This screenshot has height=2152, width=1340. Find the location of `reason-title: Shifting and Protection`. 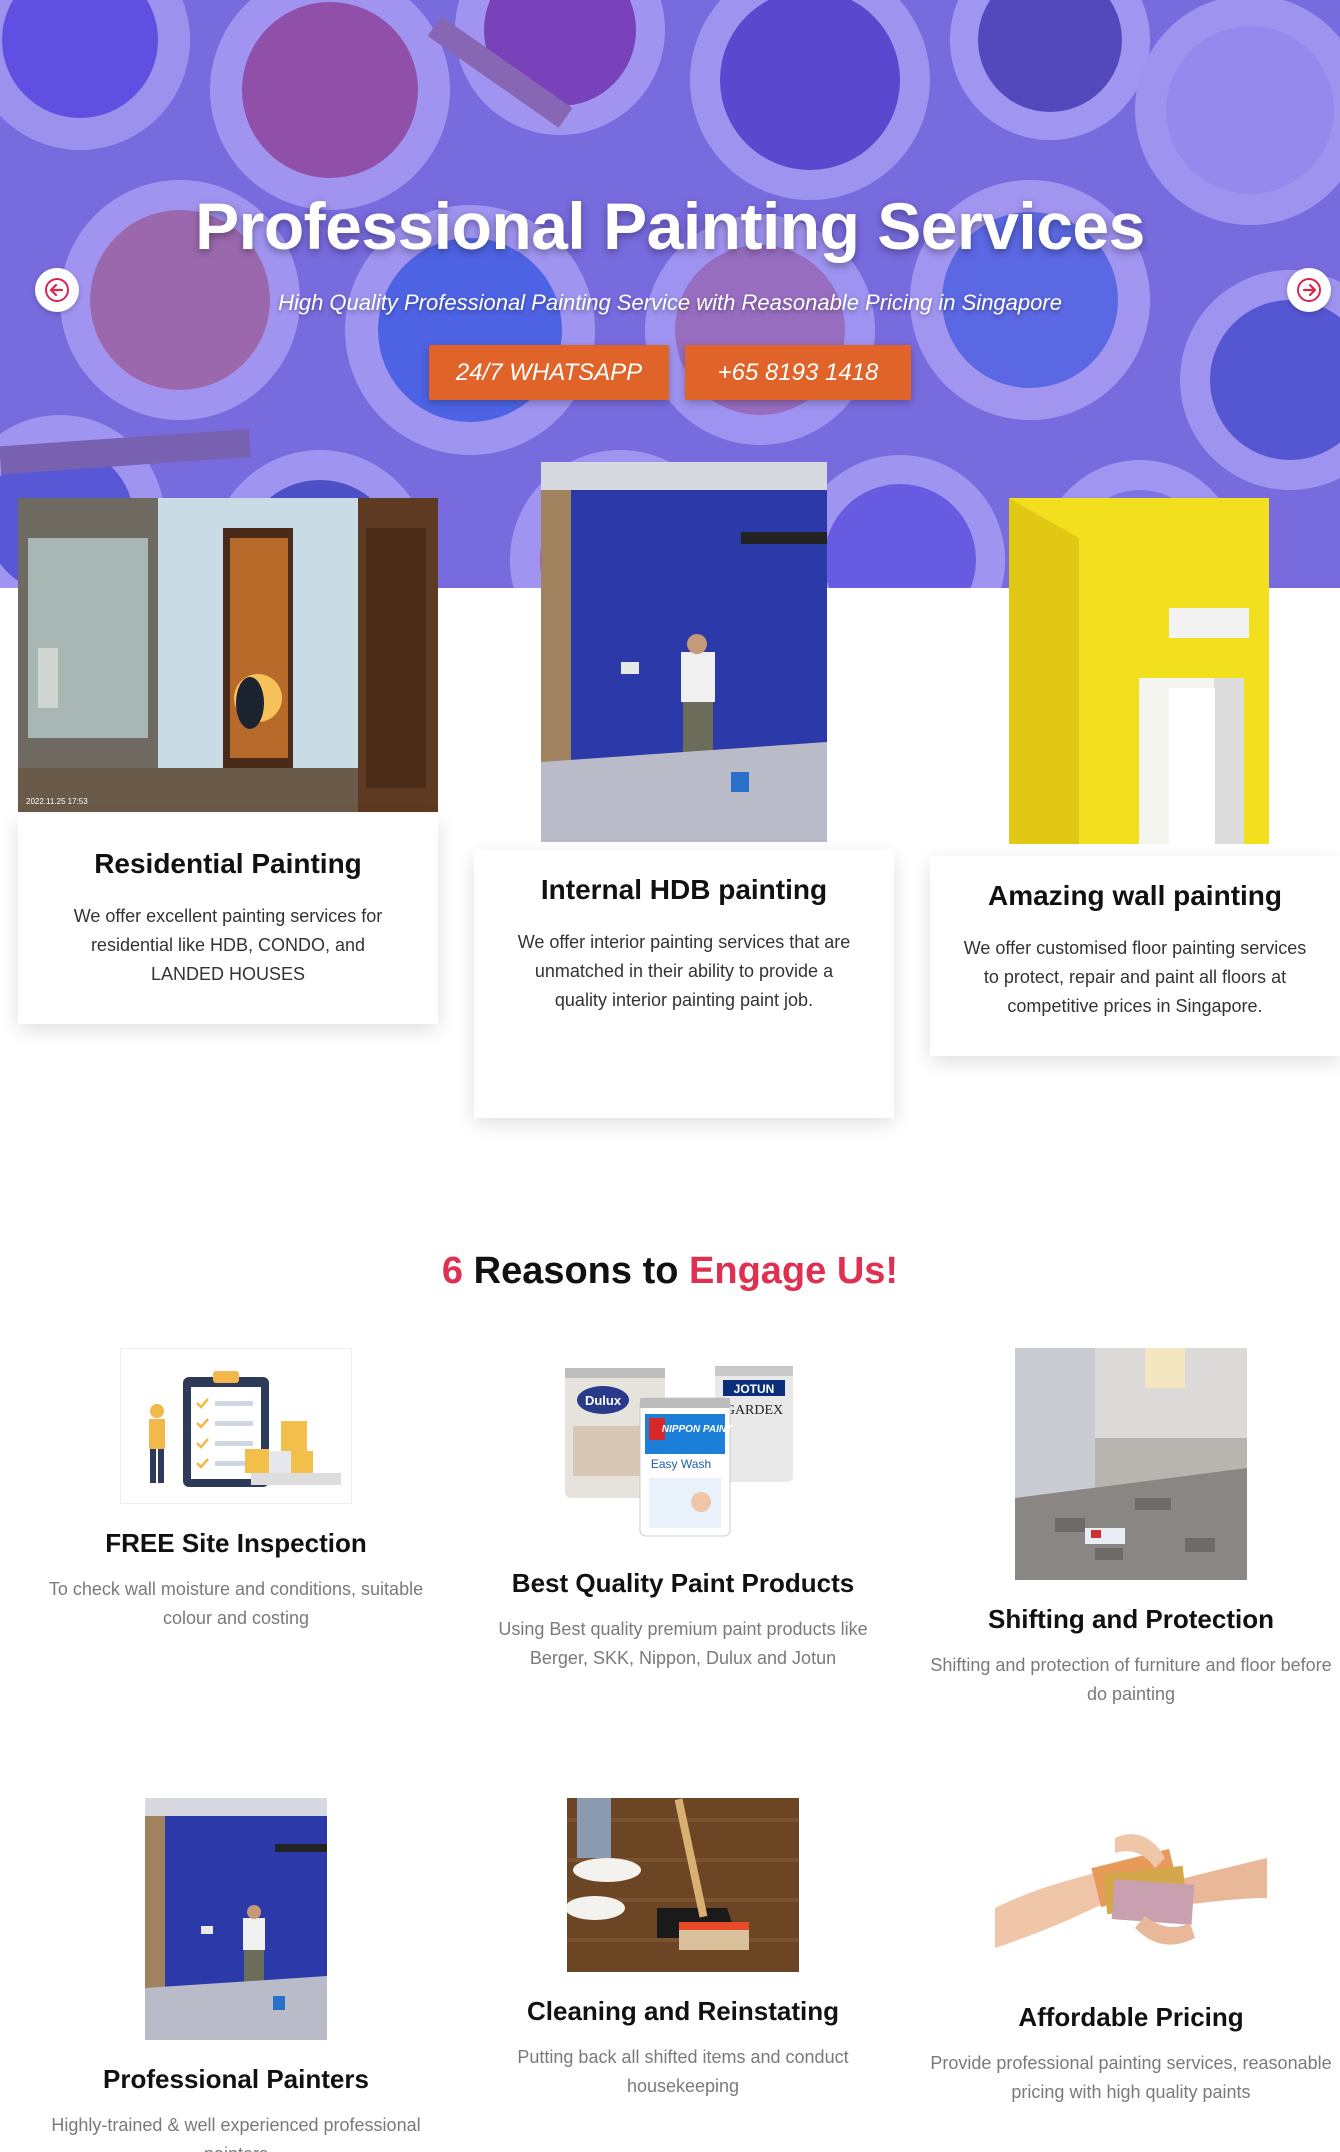

reason-title: Shifting and Protection is located at coordinates (1131, 1619).